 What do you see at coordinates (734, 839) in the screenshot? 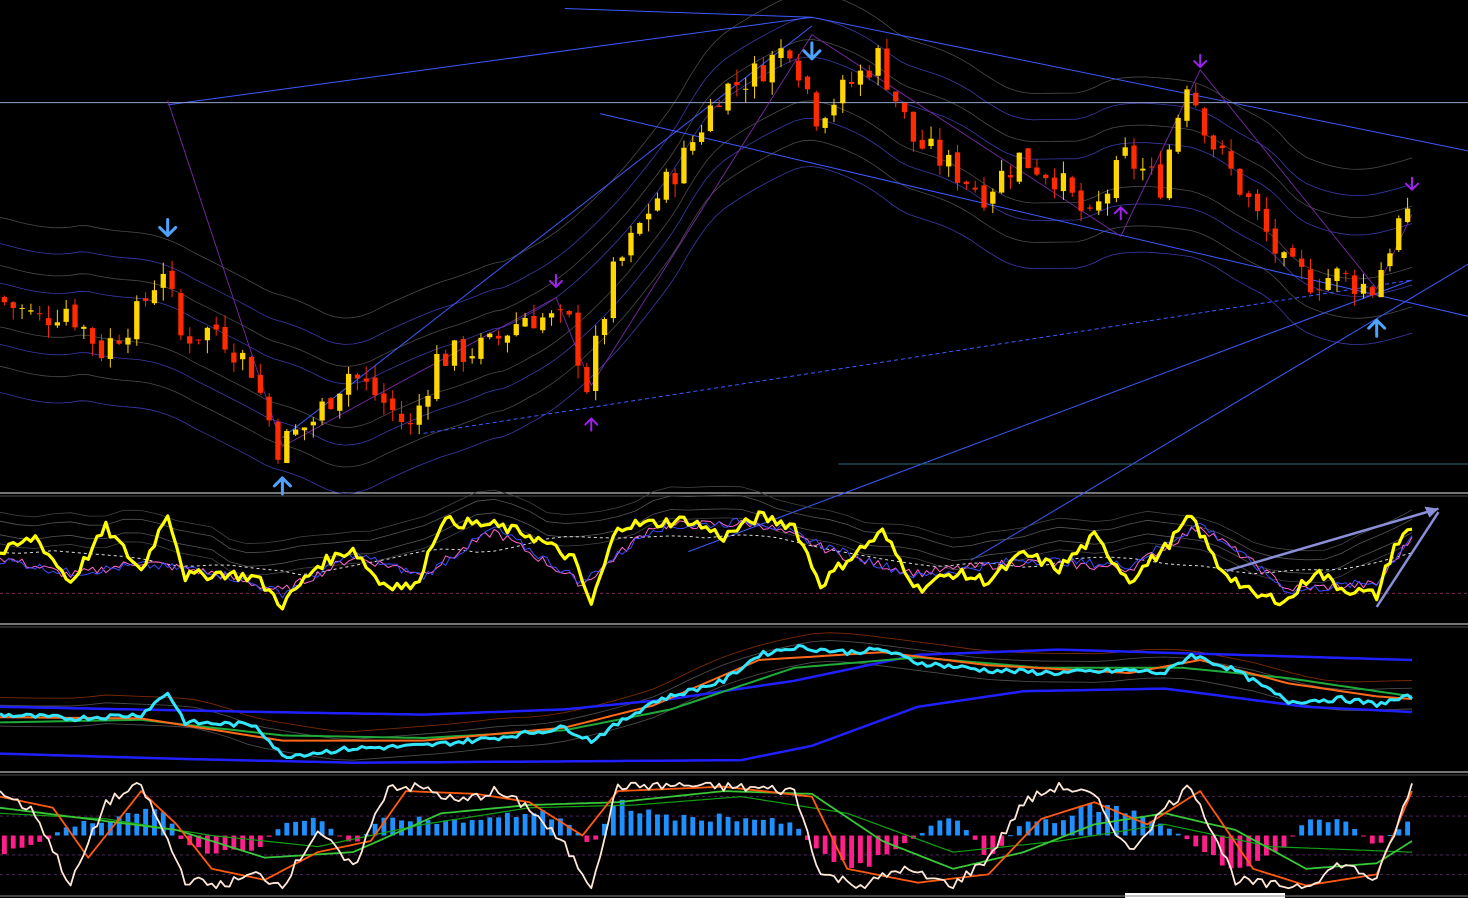
I see `macd-panel` at bounding box center [734, 839].